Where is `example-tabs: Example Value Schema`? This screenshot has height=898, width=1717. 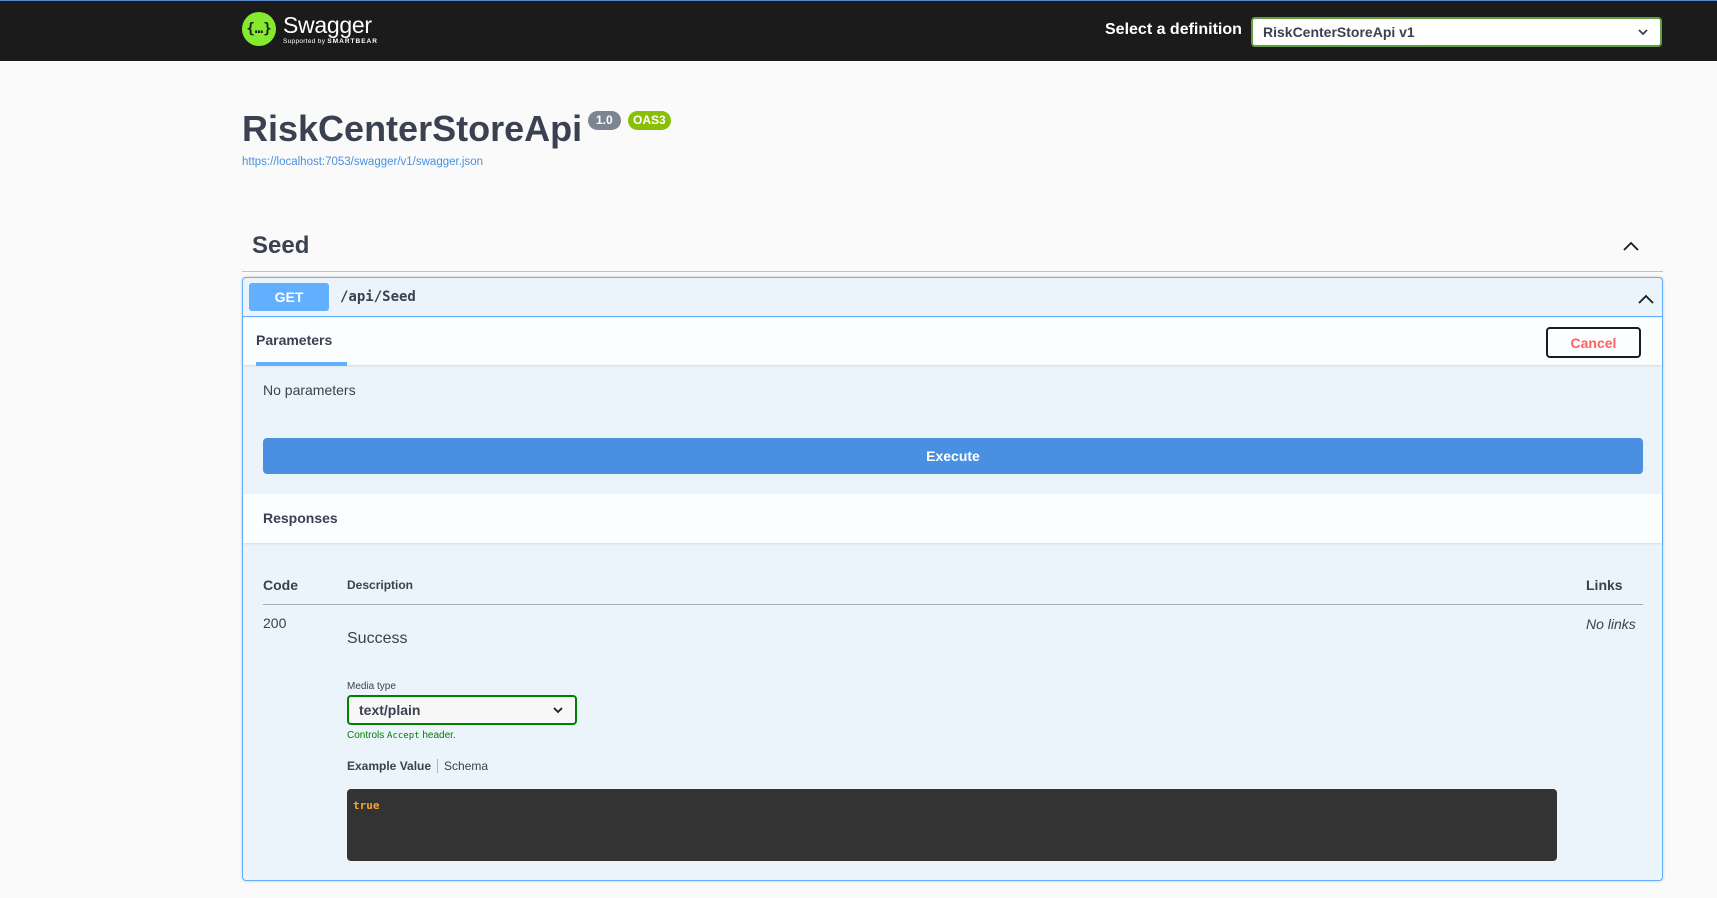 example-tabs: Example Value Schema is located at coordinates (417, 766).